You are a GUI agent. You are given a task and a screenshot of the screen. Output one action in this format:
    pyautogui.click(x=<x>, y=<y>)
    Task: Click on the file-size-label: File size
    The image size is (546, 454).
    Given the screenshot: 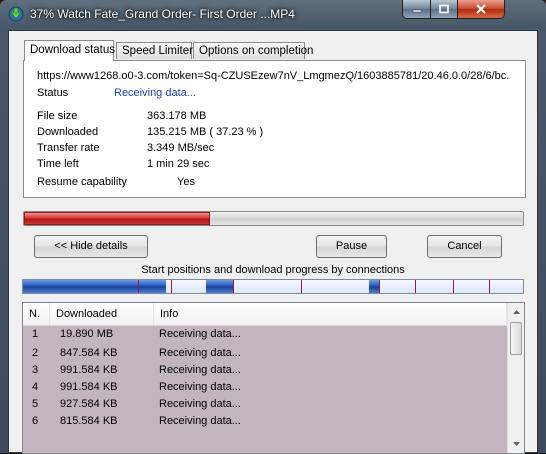 What is the action you would take?
    pyautogui.click(x=57, y=116)
    